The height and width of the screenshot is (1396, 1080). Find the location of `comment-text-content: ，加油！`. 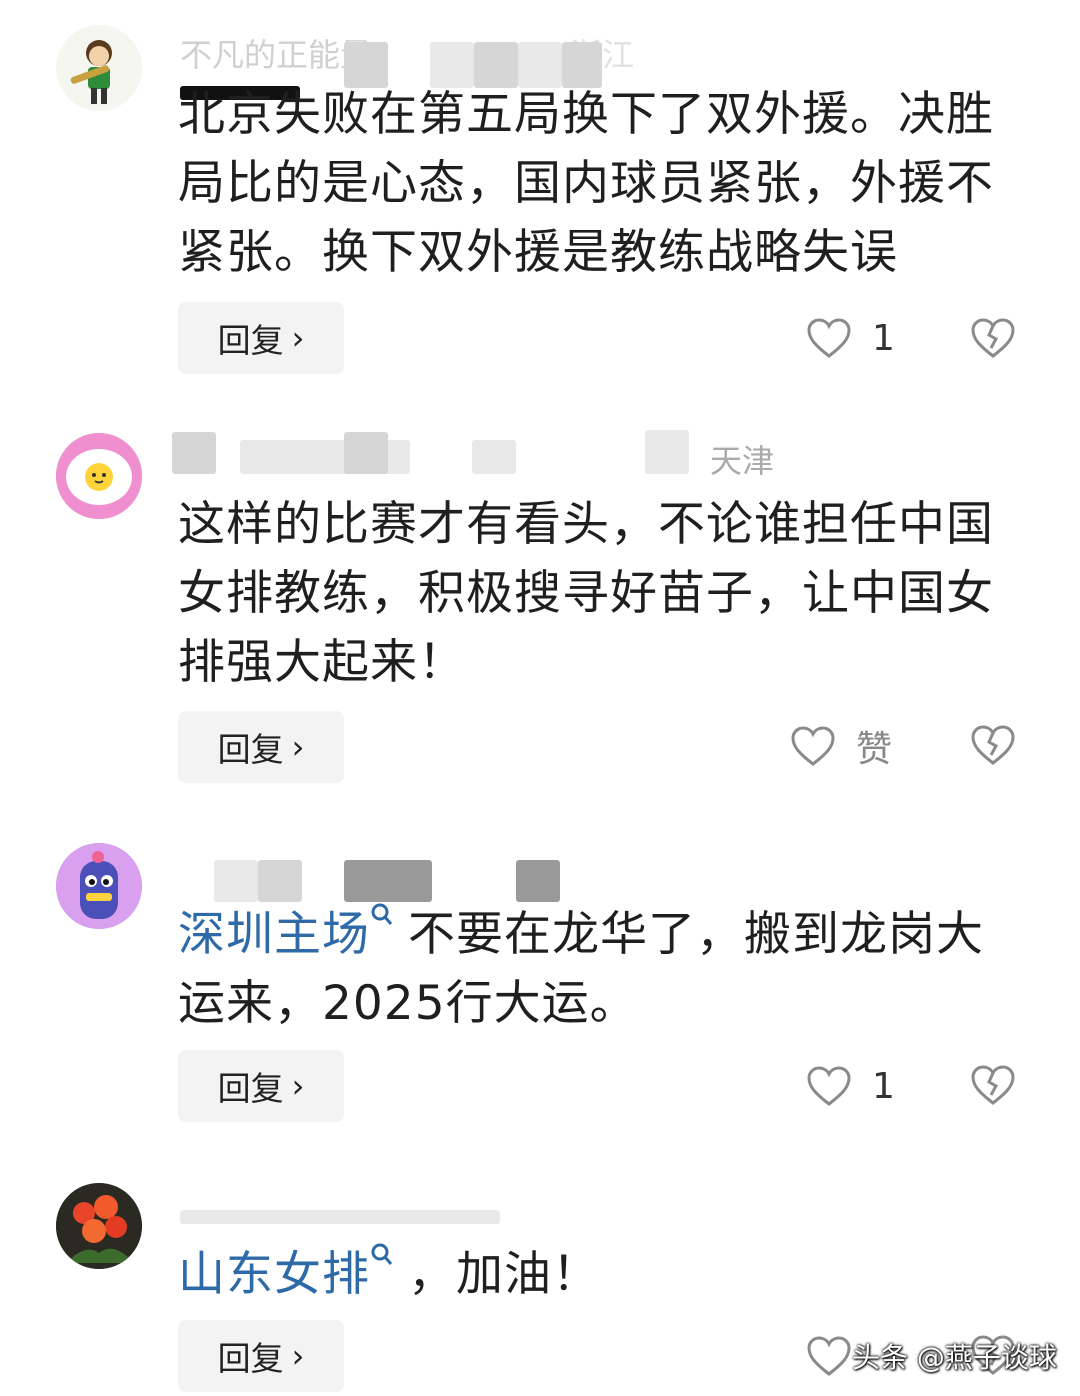

comment-text-content: ，加油！ is located at coordinates (504, 1274).